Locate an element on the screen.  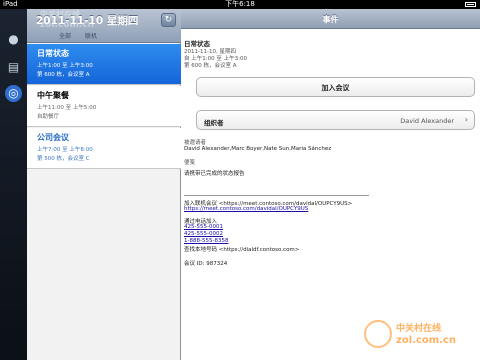
join-meeting-button: 加入会议 is located at coordinates (335, 87).